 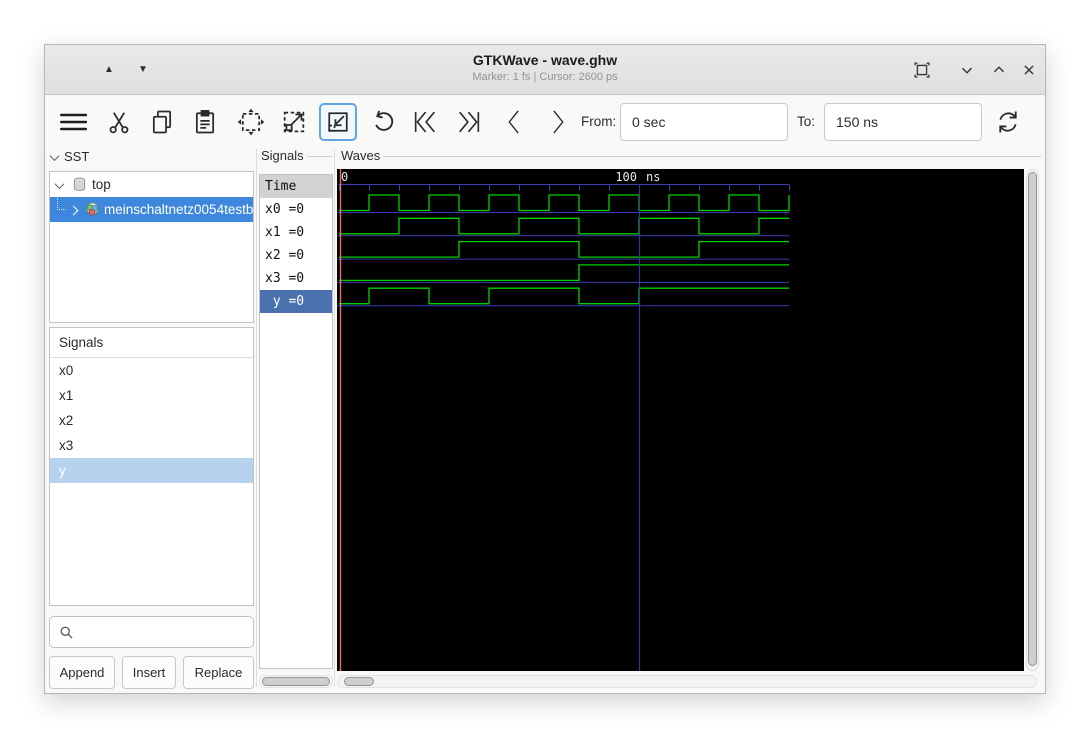 I want to click on sst-tree-panel: top meinschaltnetz0054testb, so click(x=151, y=247).